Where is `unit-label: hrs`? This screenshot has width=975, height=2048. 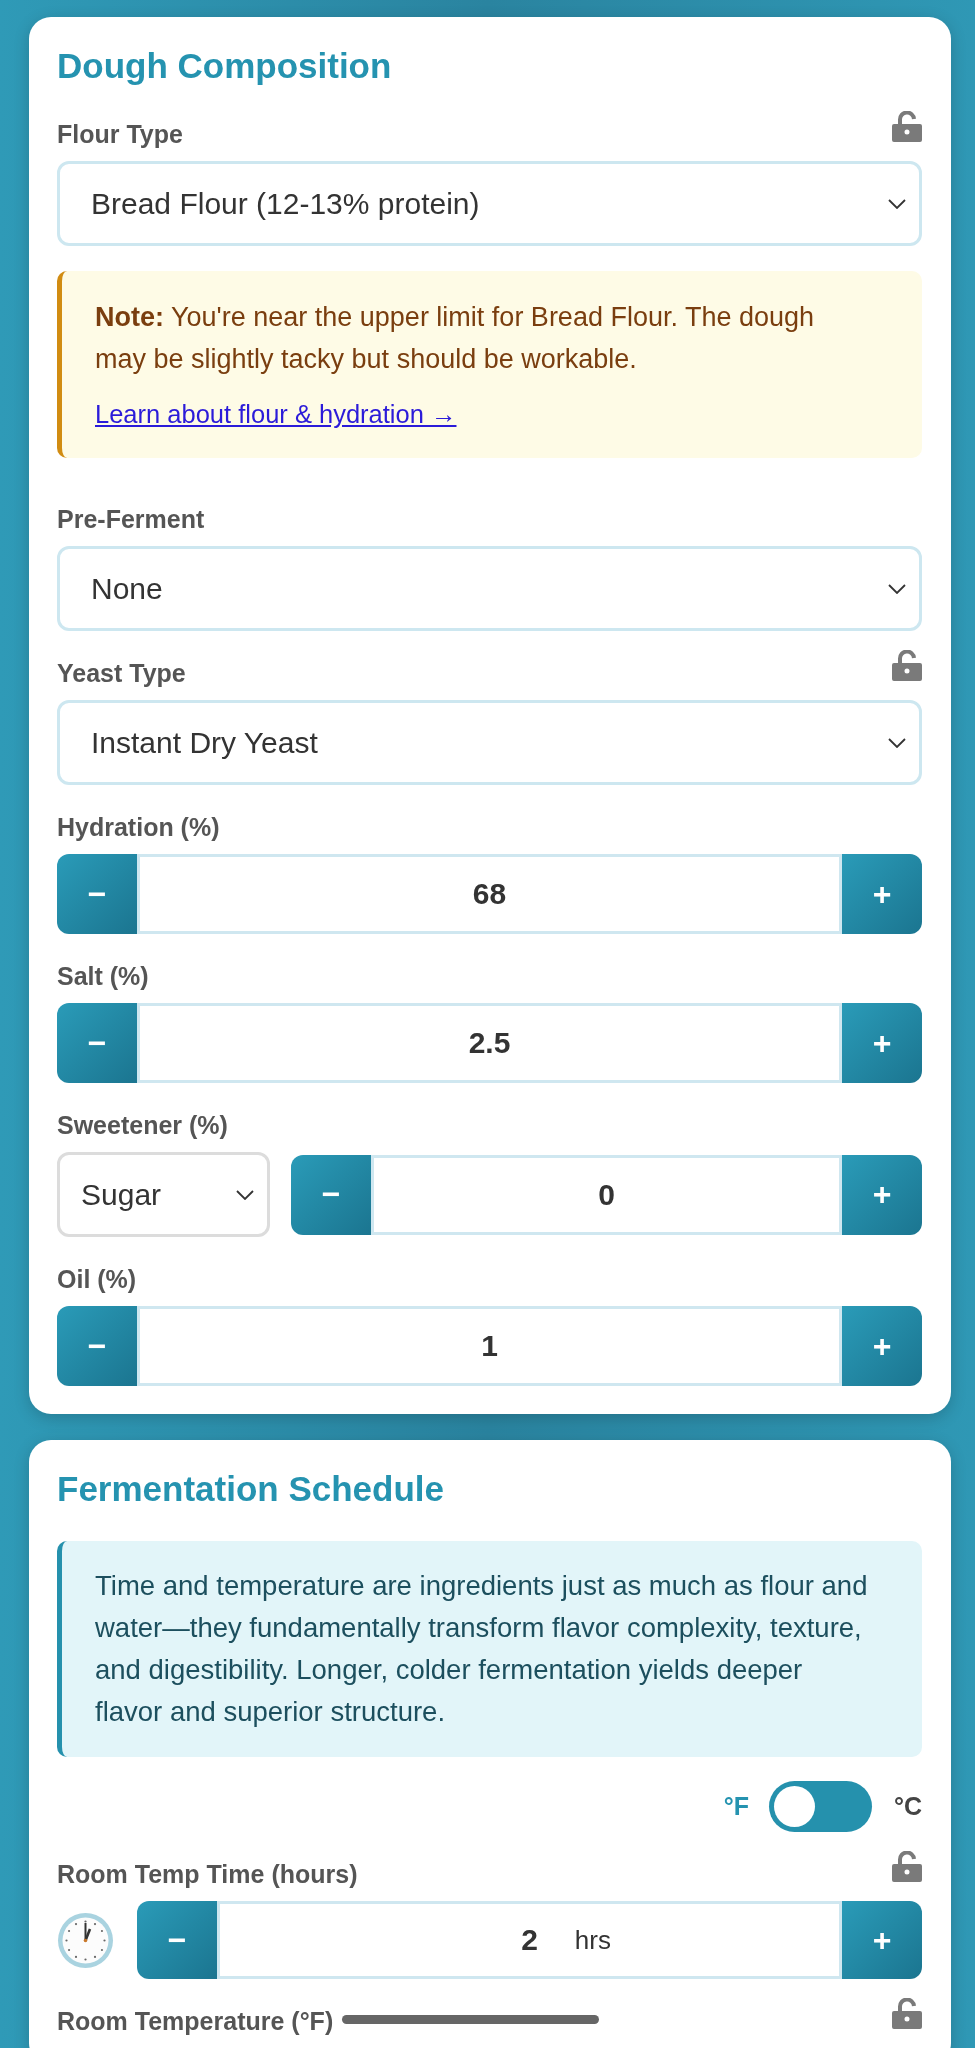 unit-label: hrs is located at coordinates (592, 1940).